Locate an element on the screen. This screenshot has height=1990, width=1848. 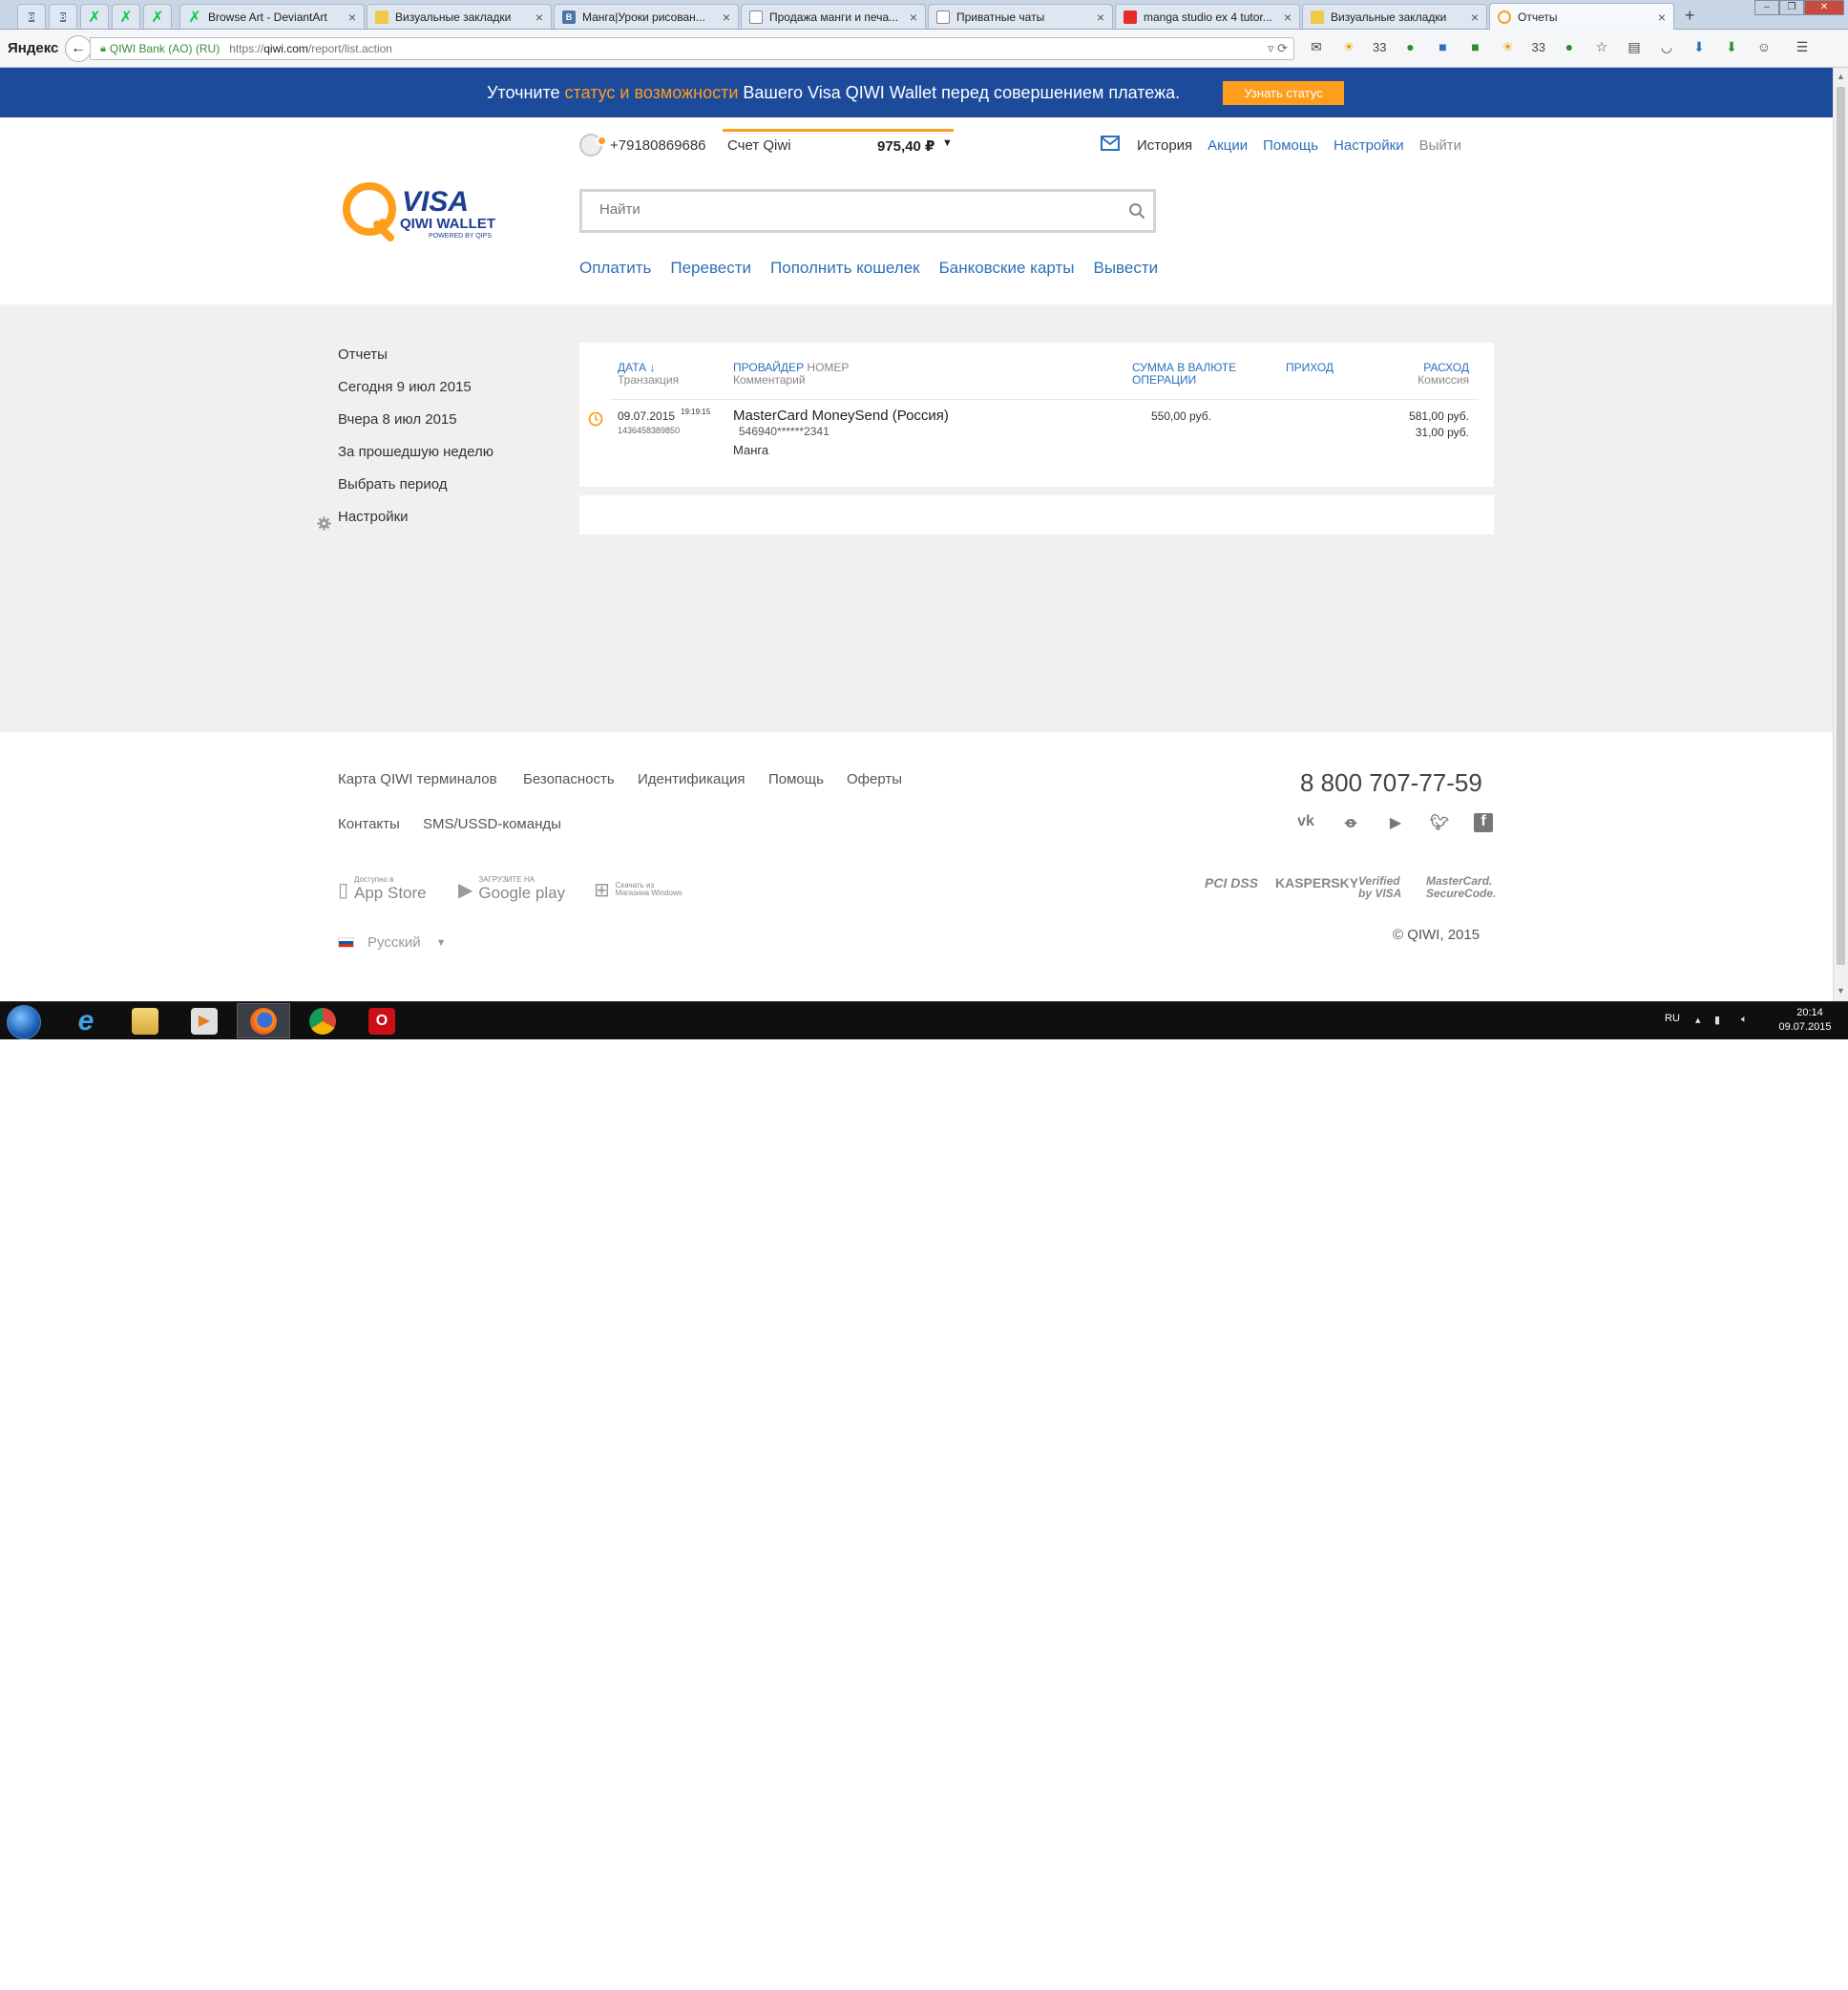
banner-highlight-link: статус и возможности is located at coordinates (652, 92).